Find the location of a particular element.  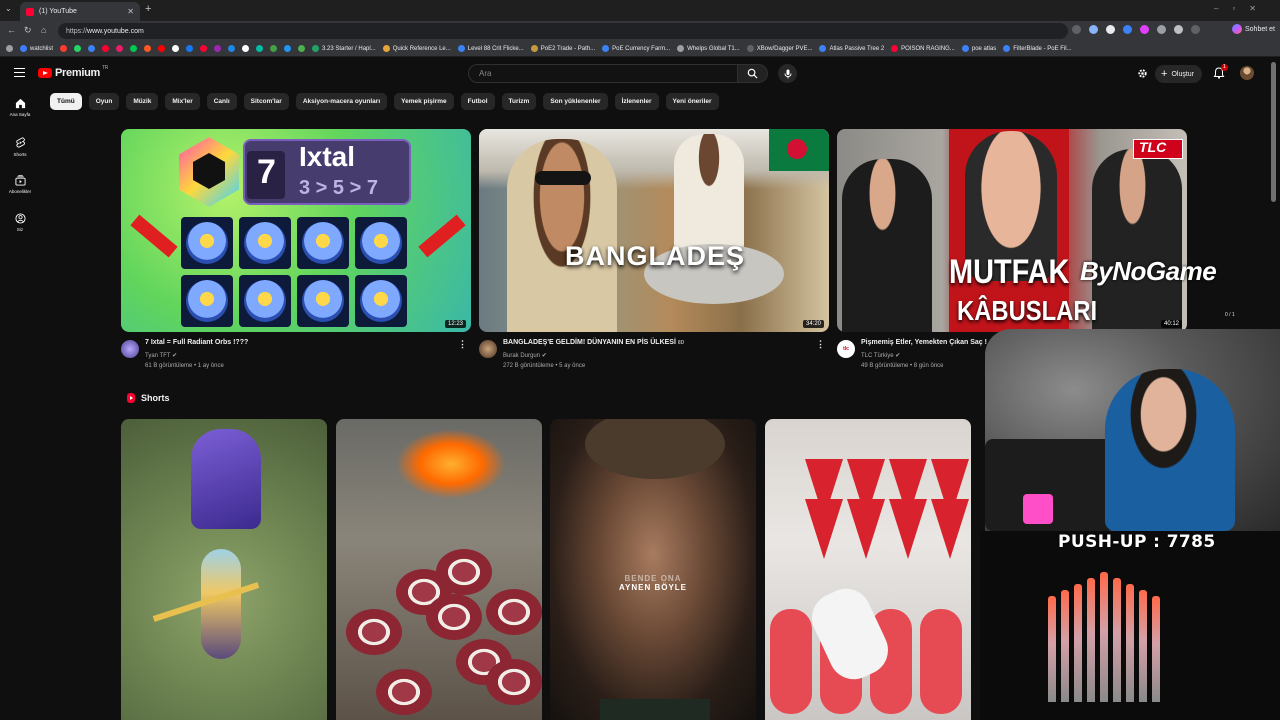

chip-filter: Müzik is located at coordinates (142, 101).